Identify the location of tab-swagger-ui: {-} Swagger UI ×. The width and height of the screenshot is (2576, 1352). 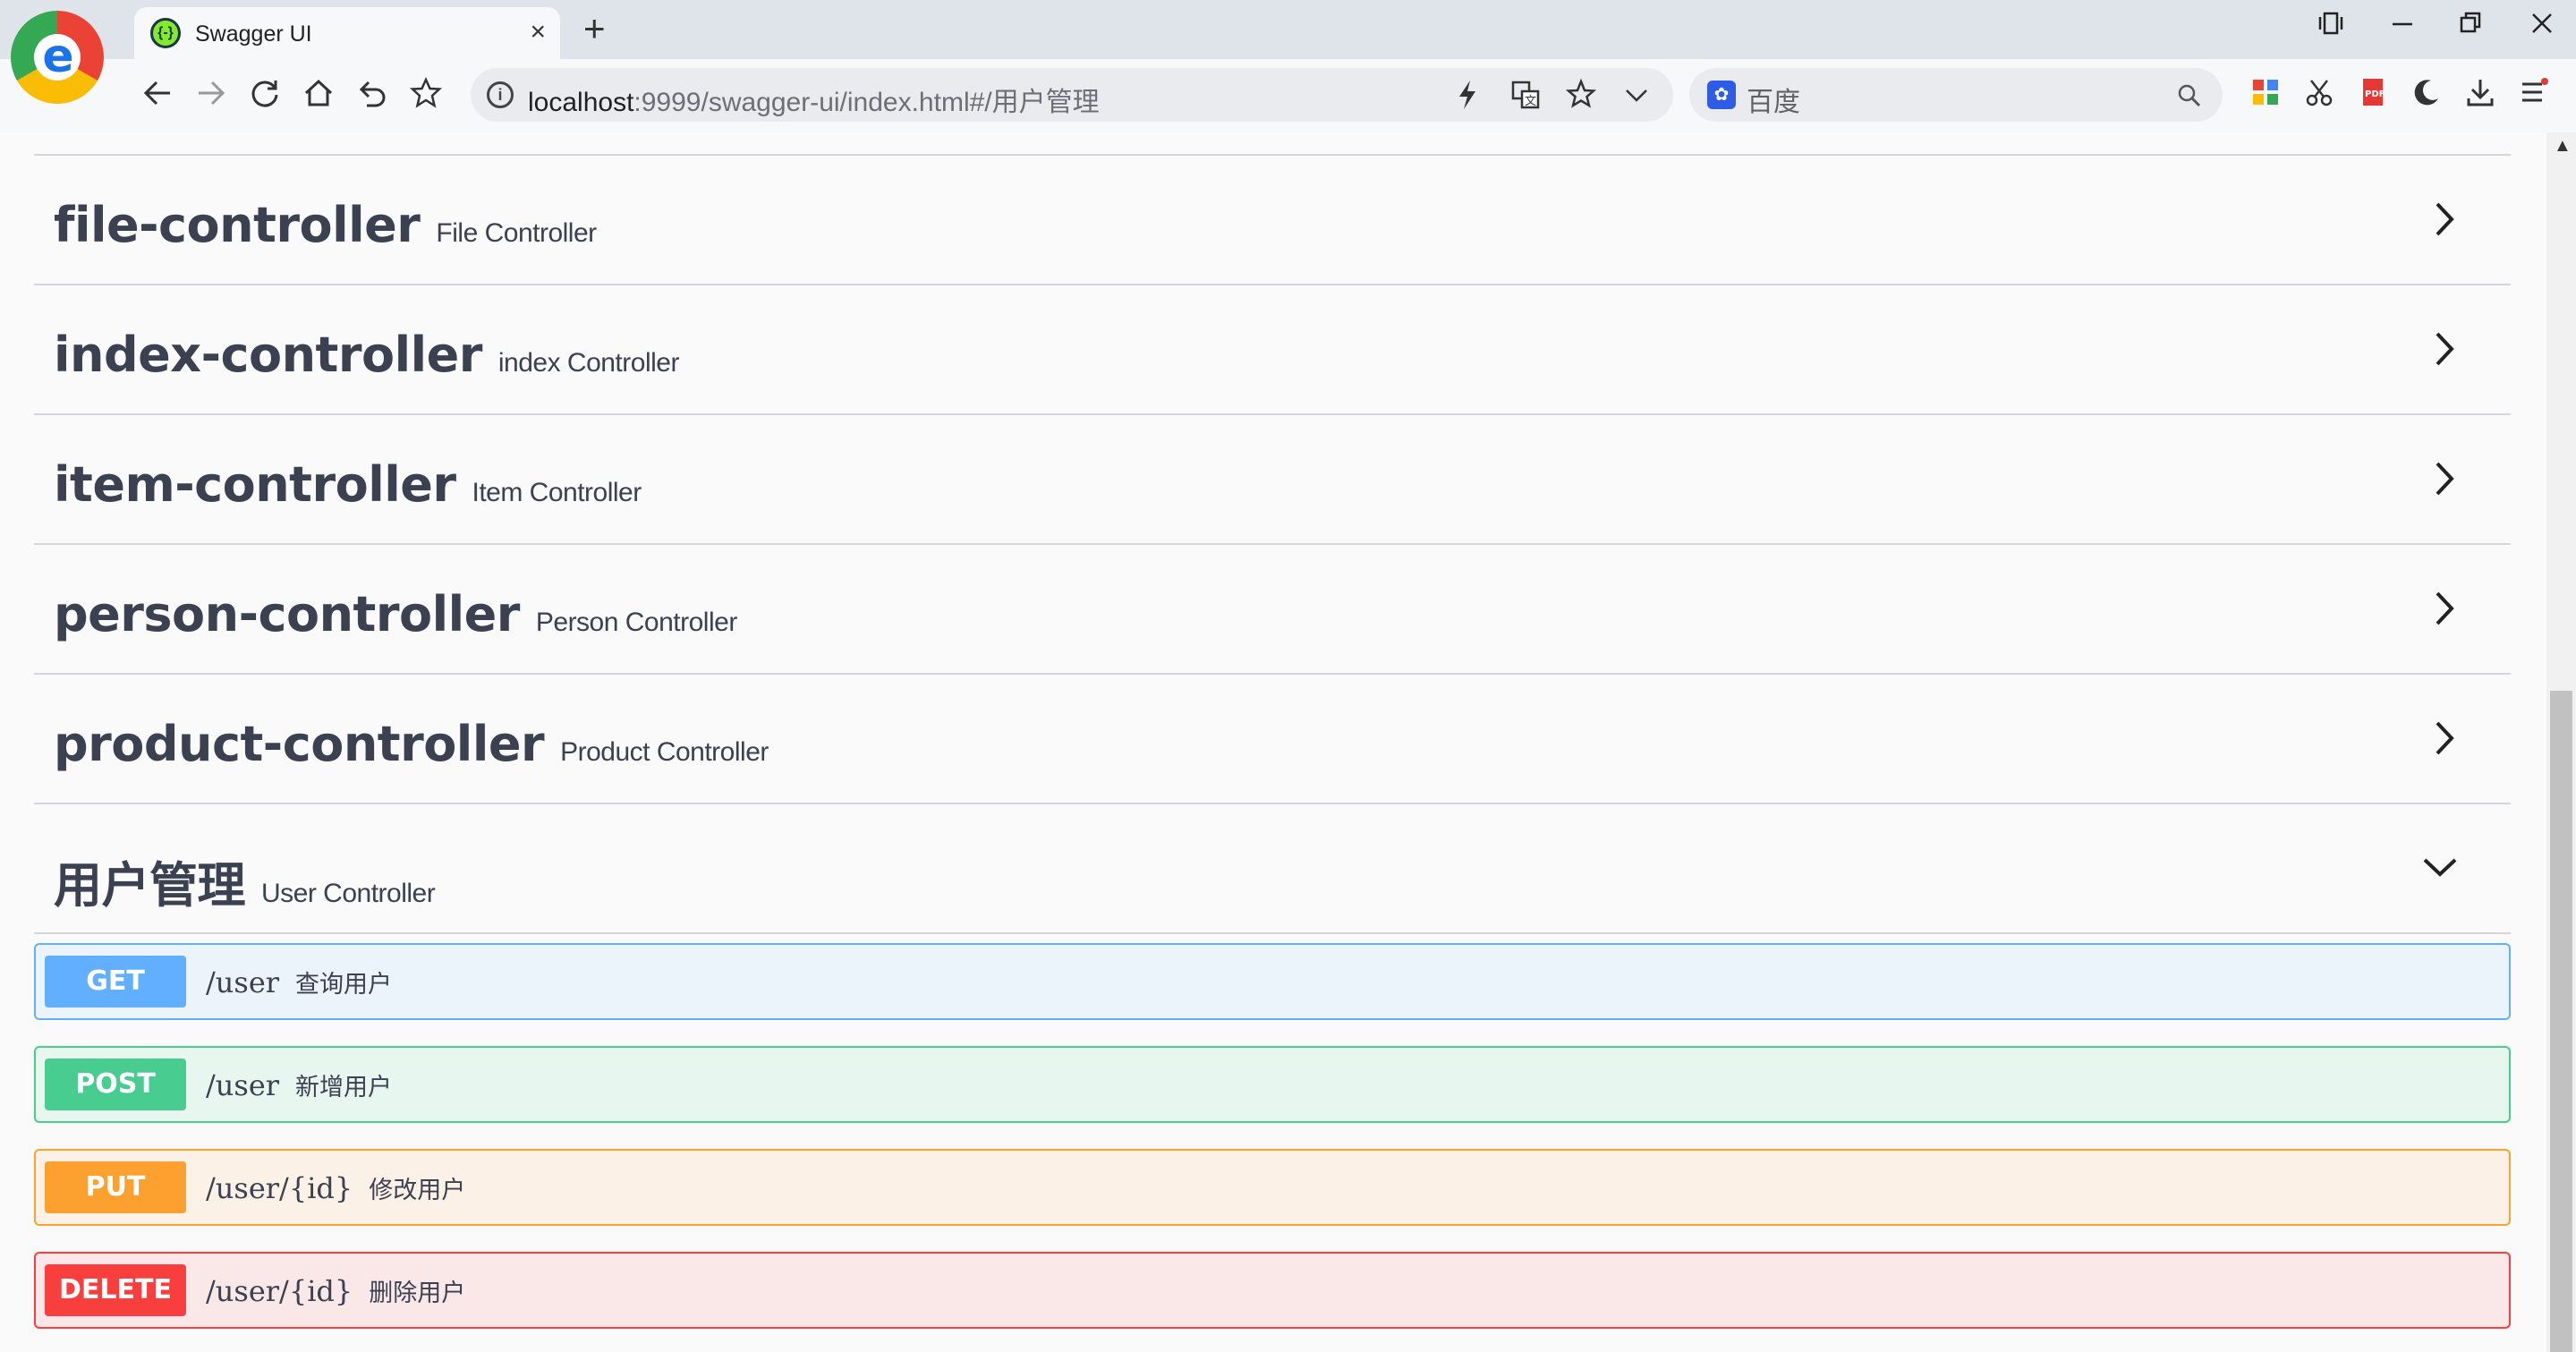
(347, 33).